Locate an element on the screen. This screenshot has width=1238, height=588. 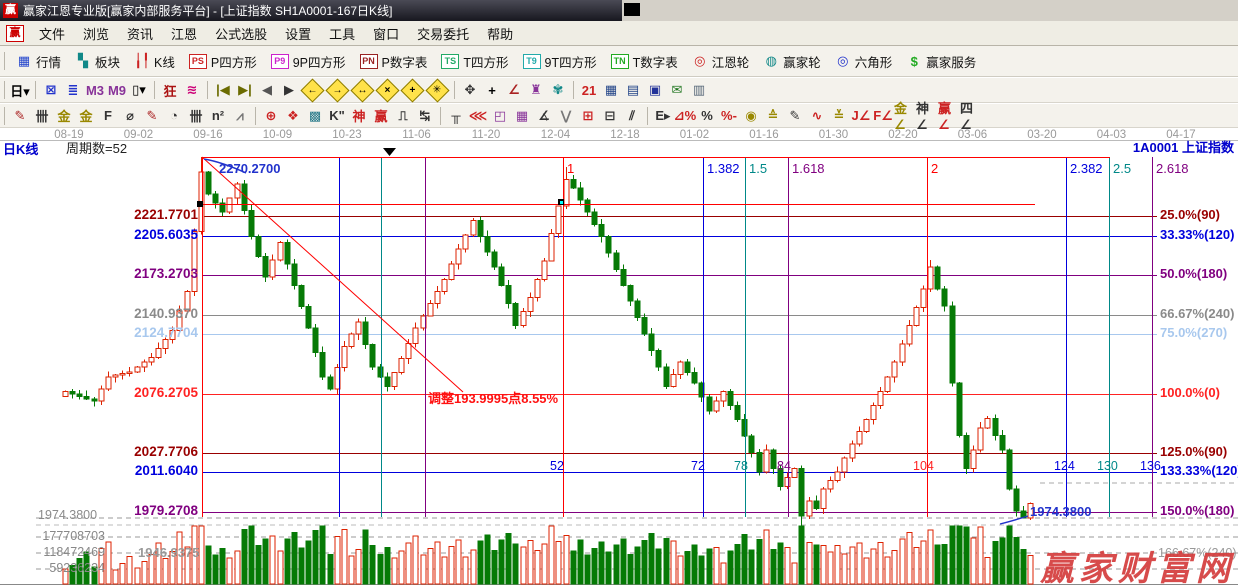
adjustment-annotation: 调整193.9995点8.55% is located at coordinates (493, 398).